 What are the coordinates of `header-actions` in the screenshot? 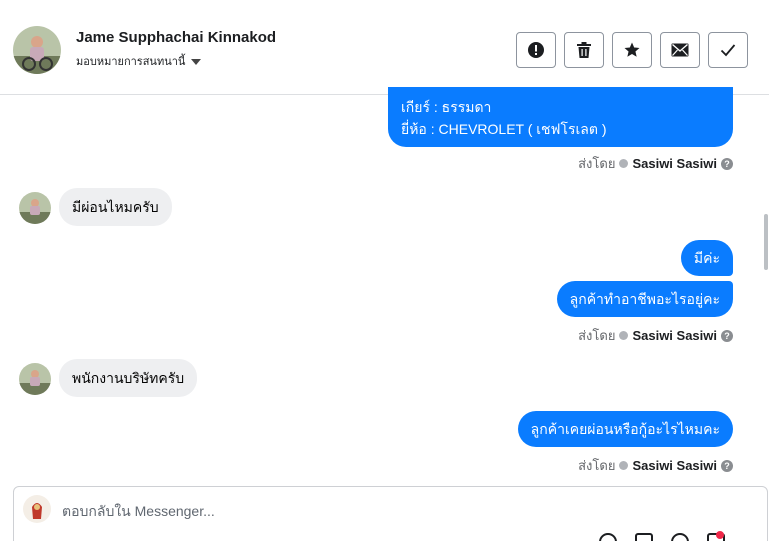 It's located at (632, 50).